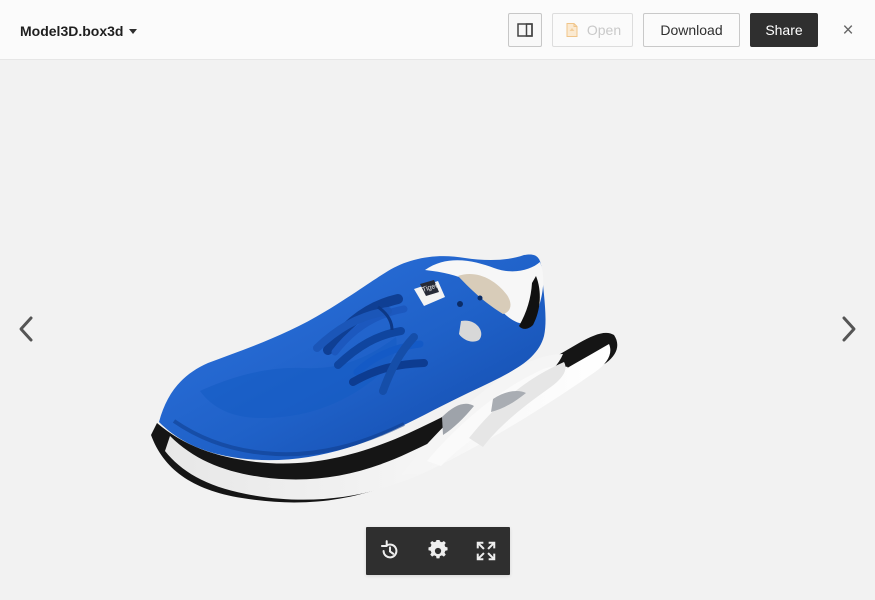 This screenshot has height=600, width=875. Describe the element at coordinates (133, 31) in the screenshot. I see `chevron-down-icon` at that location.